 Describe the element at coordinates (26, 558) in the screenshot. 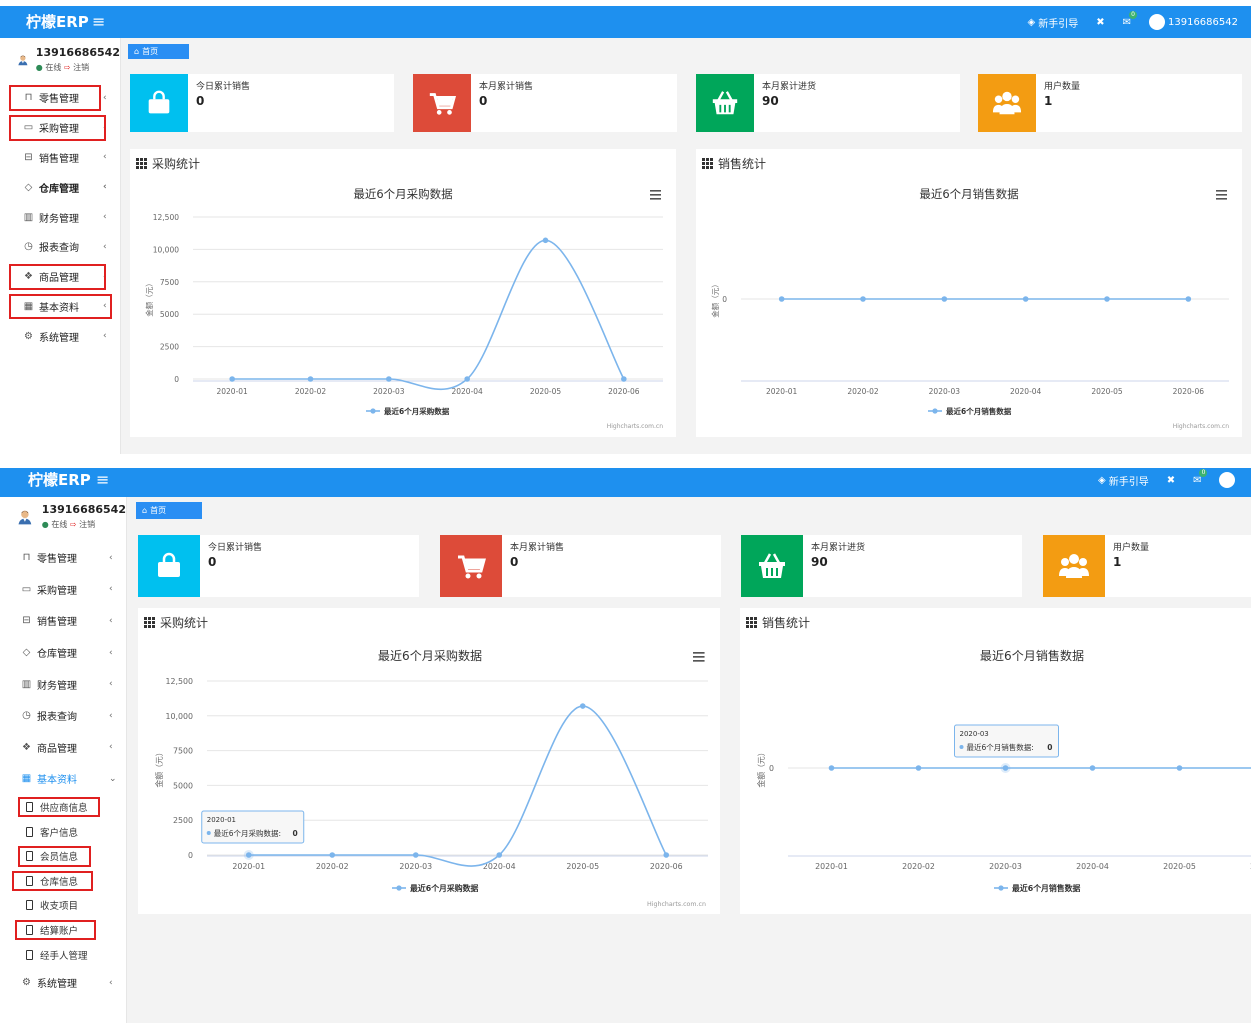

I see `gift-icon: ⊓` at that location.